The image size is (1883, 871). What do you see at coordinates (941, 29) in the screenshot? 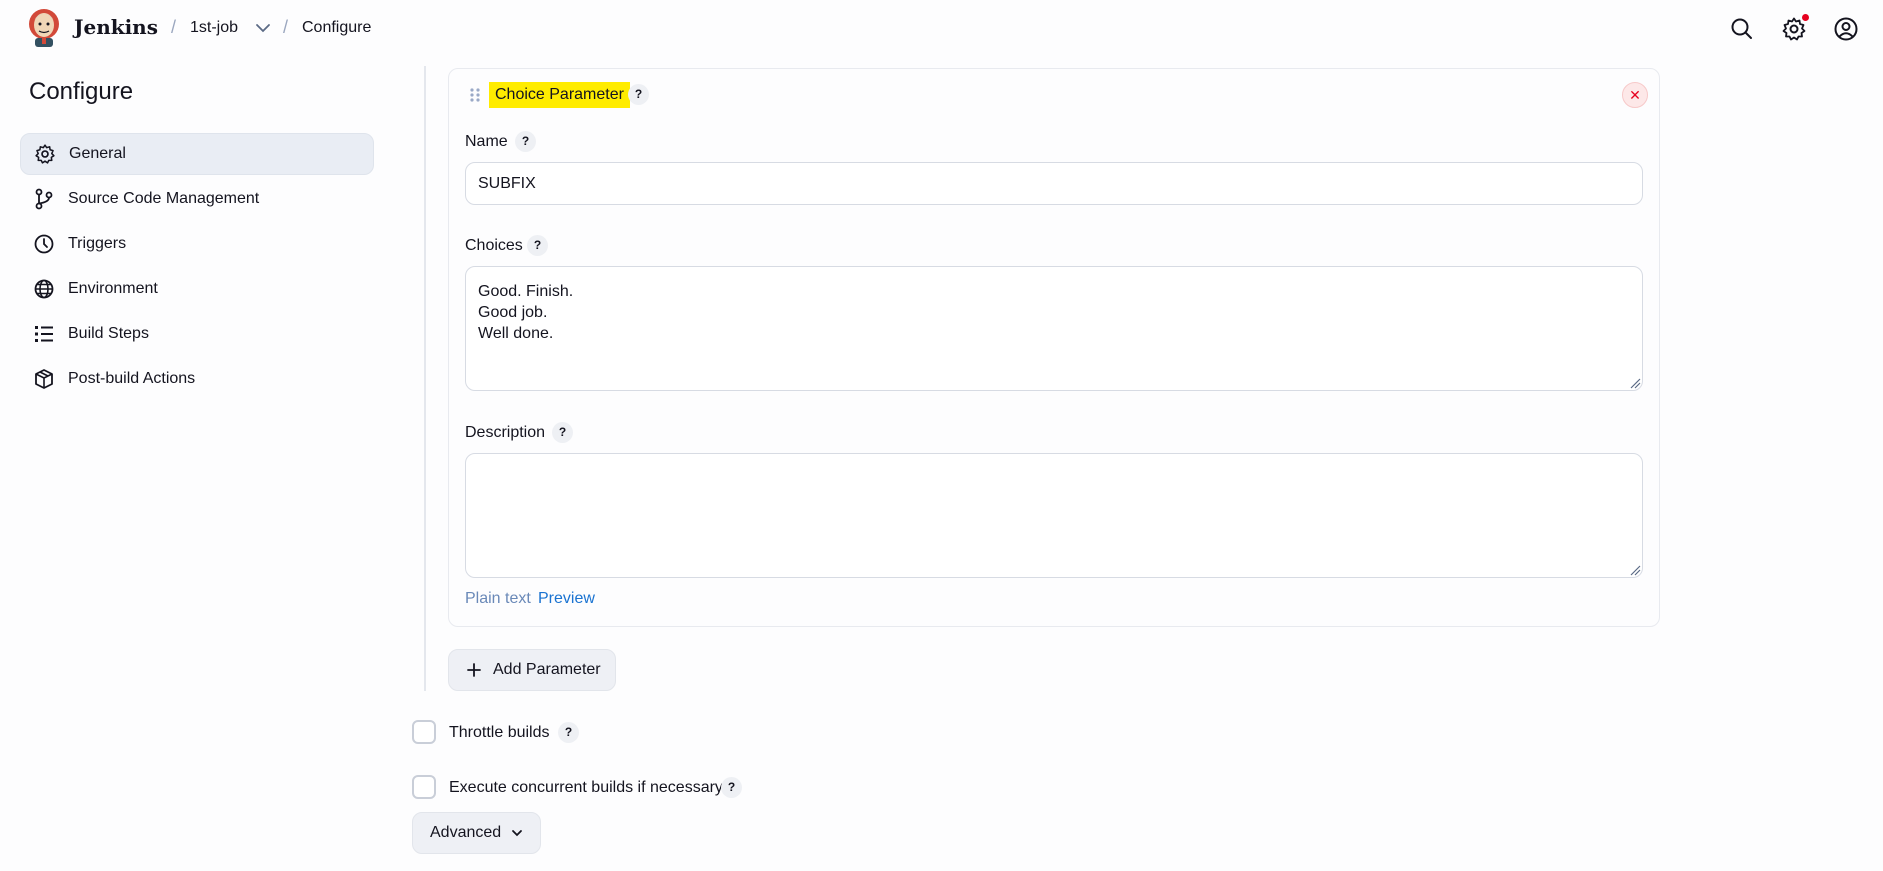
I see `top-header: Jenkins / 1st-job / Configure` at bounding box center [941, 29].